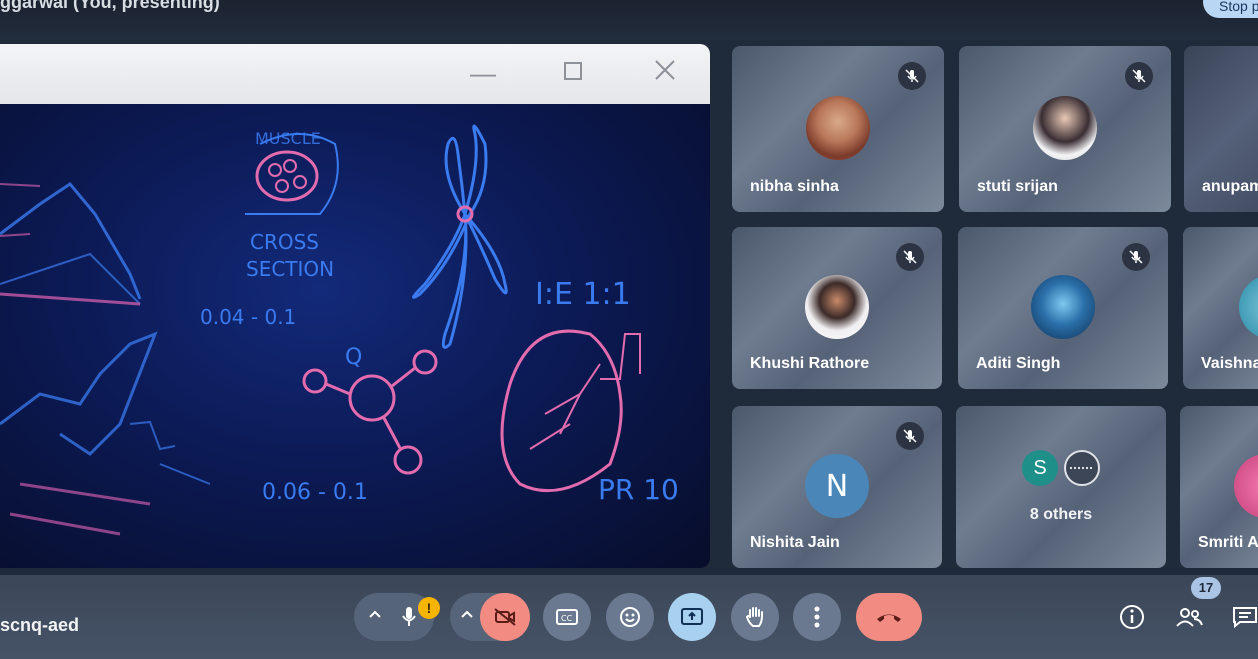 The height and width of the screenshot is (659, 1258). I want to click on meeting-code: scnq-aed, so click(40, 625).